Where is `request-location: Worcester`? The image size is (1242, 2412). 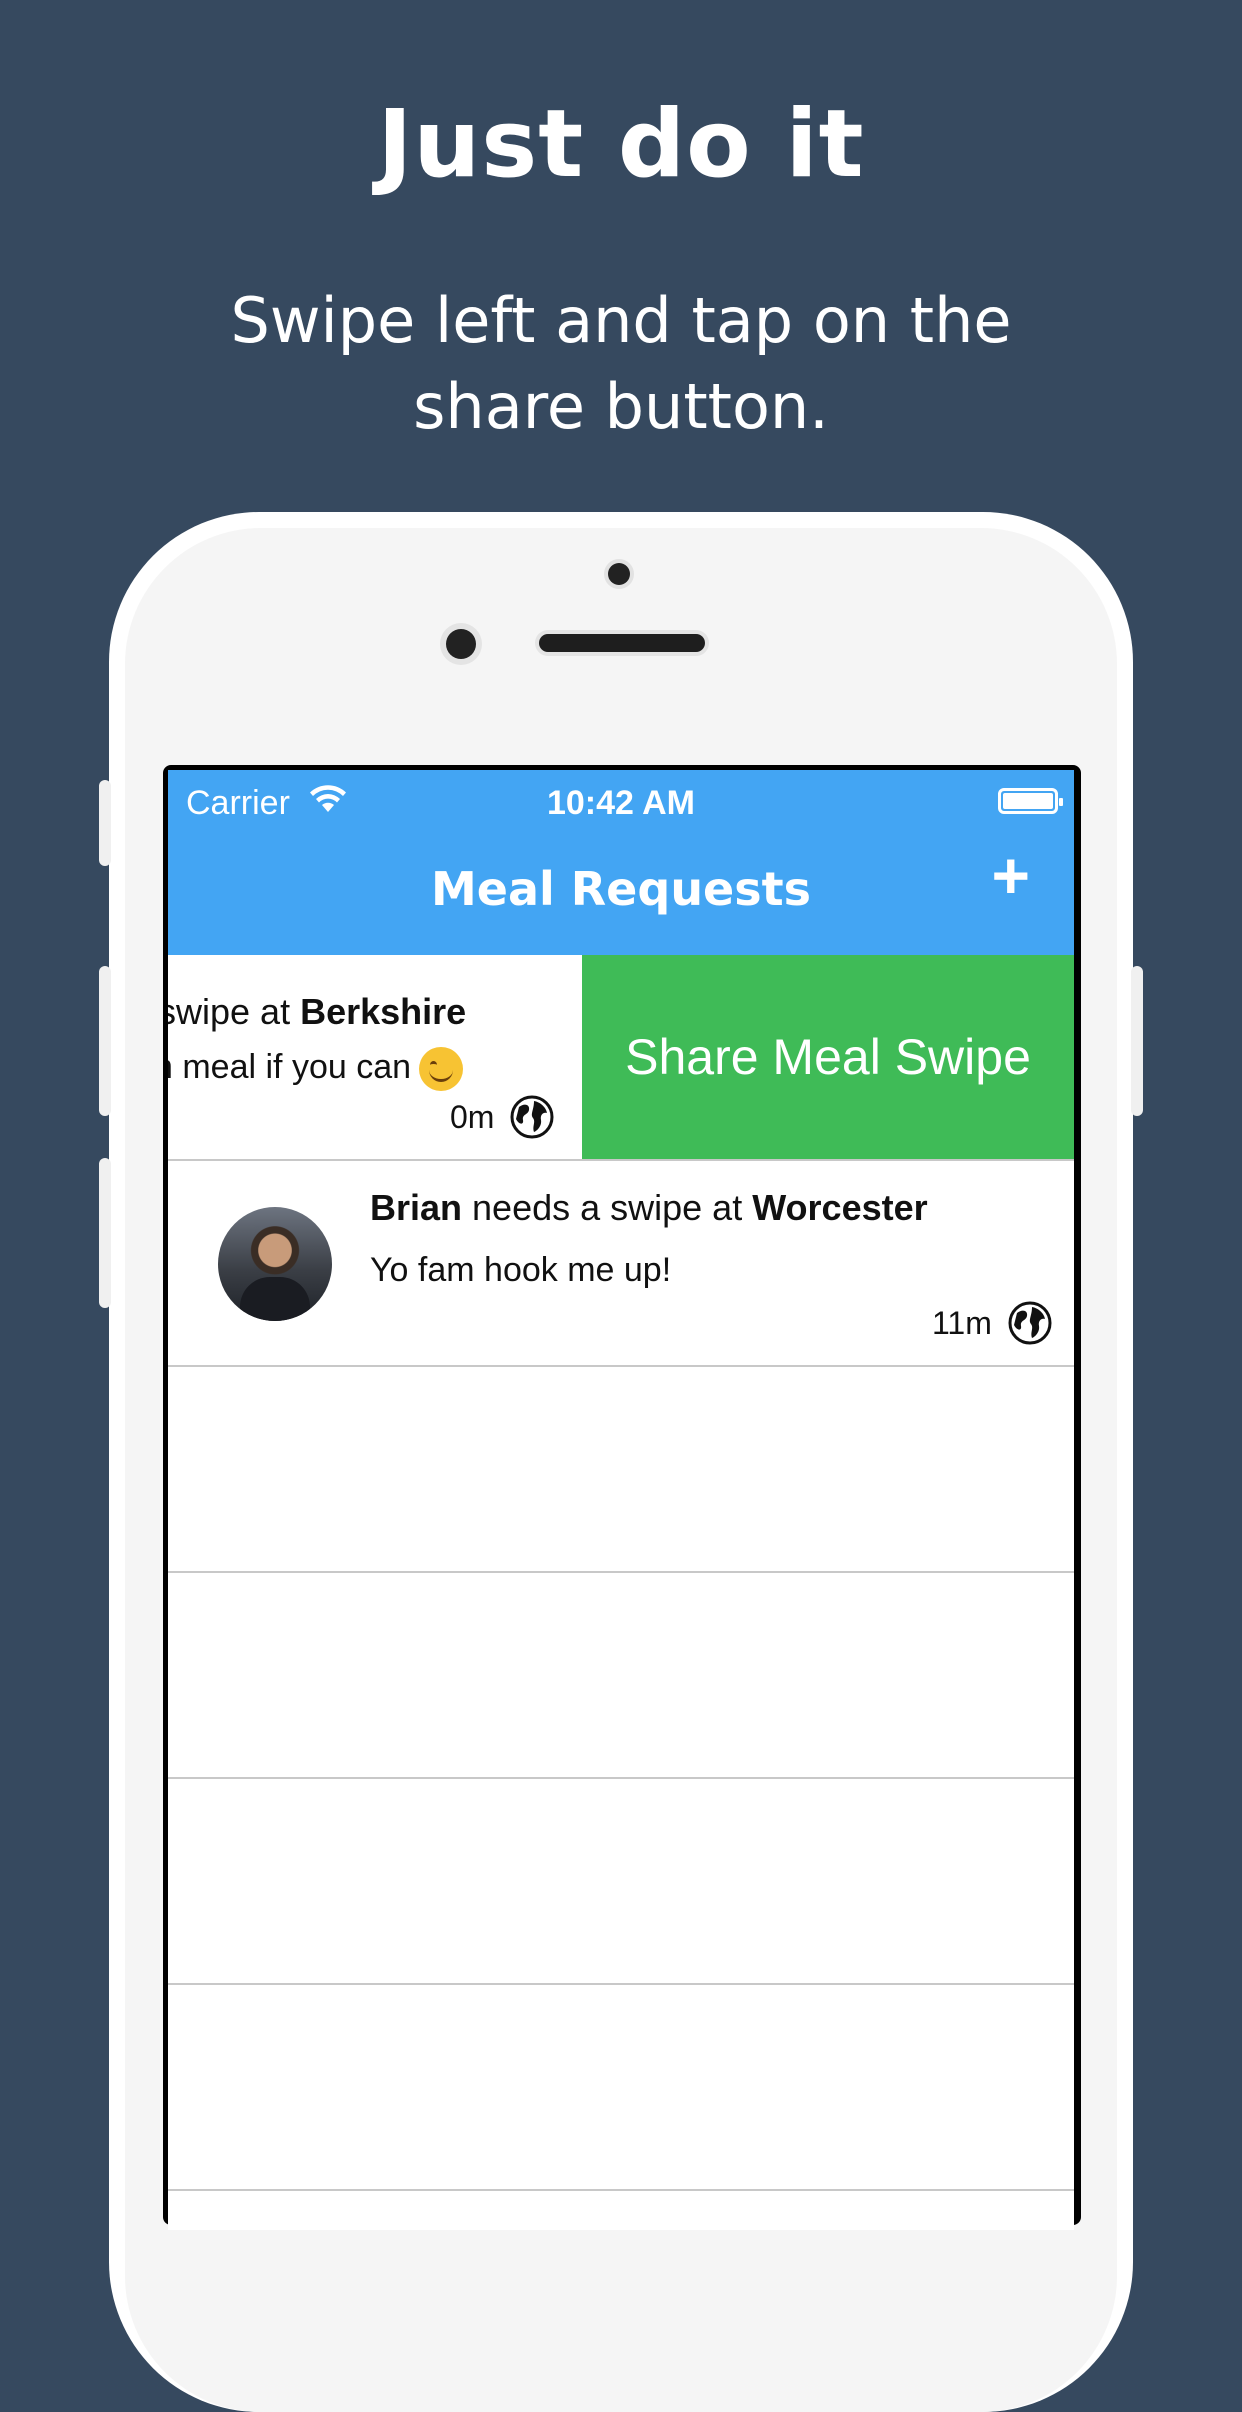
request-location: Worcester is located at coordinates (840, 1207).